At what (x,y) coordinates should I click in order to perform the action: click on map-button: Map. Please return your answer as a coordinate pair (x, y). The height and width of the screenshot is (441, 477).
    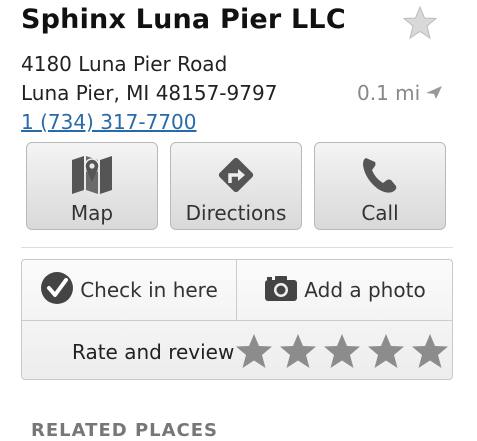
    Looking at the image, I should click on (92, 186).